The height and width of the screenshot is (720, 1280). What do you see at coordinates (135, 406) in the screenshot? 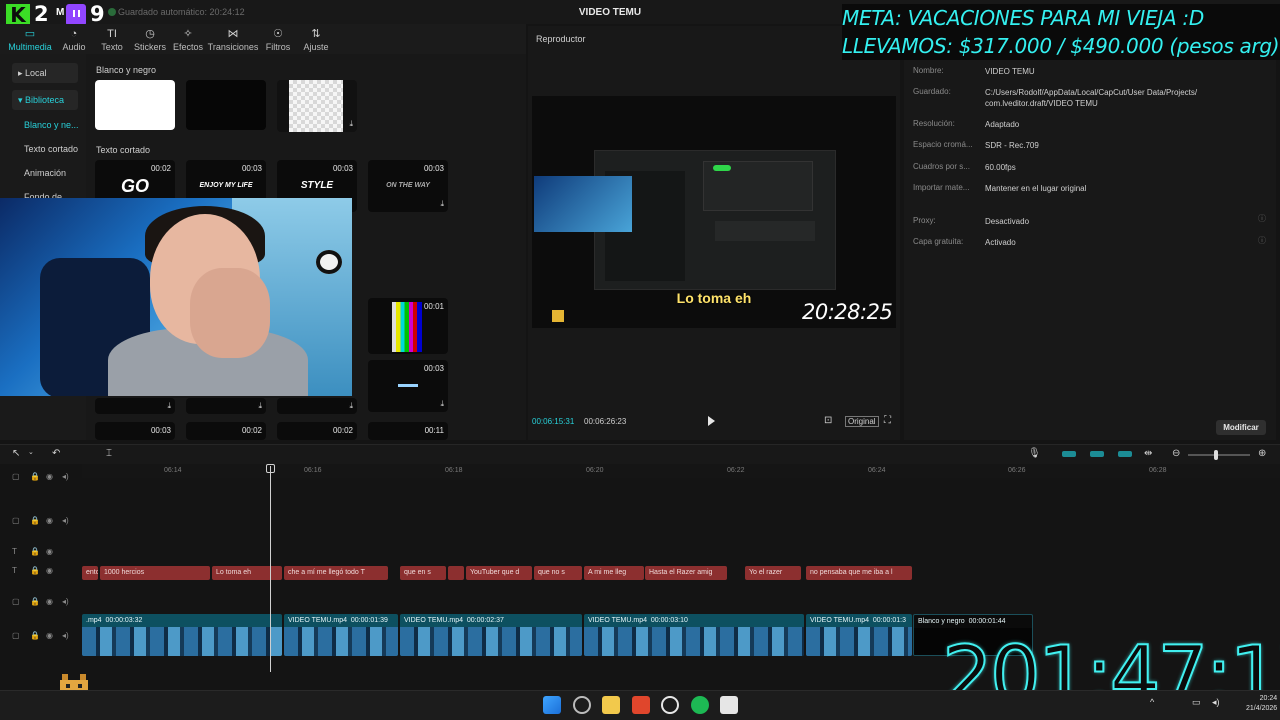
I see `media-tile-r0: ⤓` at bounding box center [135, 406].